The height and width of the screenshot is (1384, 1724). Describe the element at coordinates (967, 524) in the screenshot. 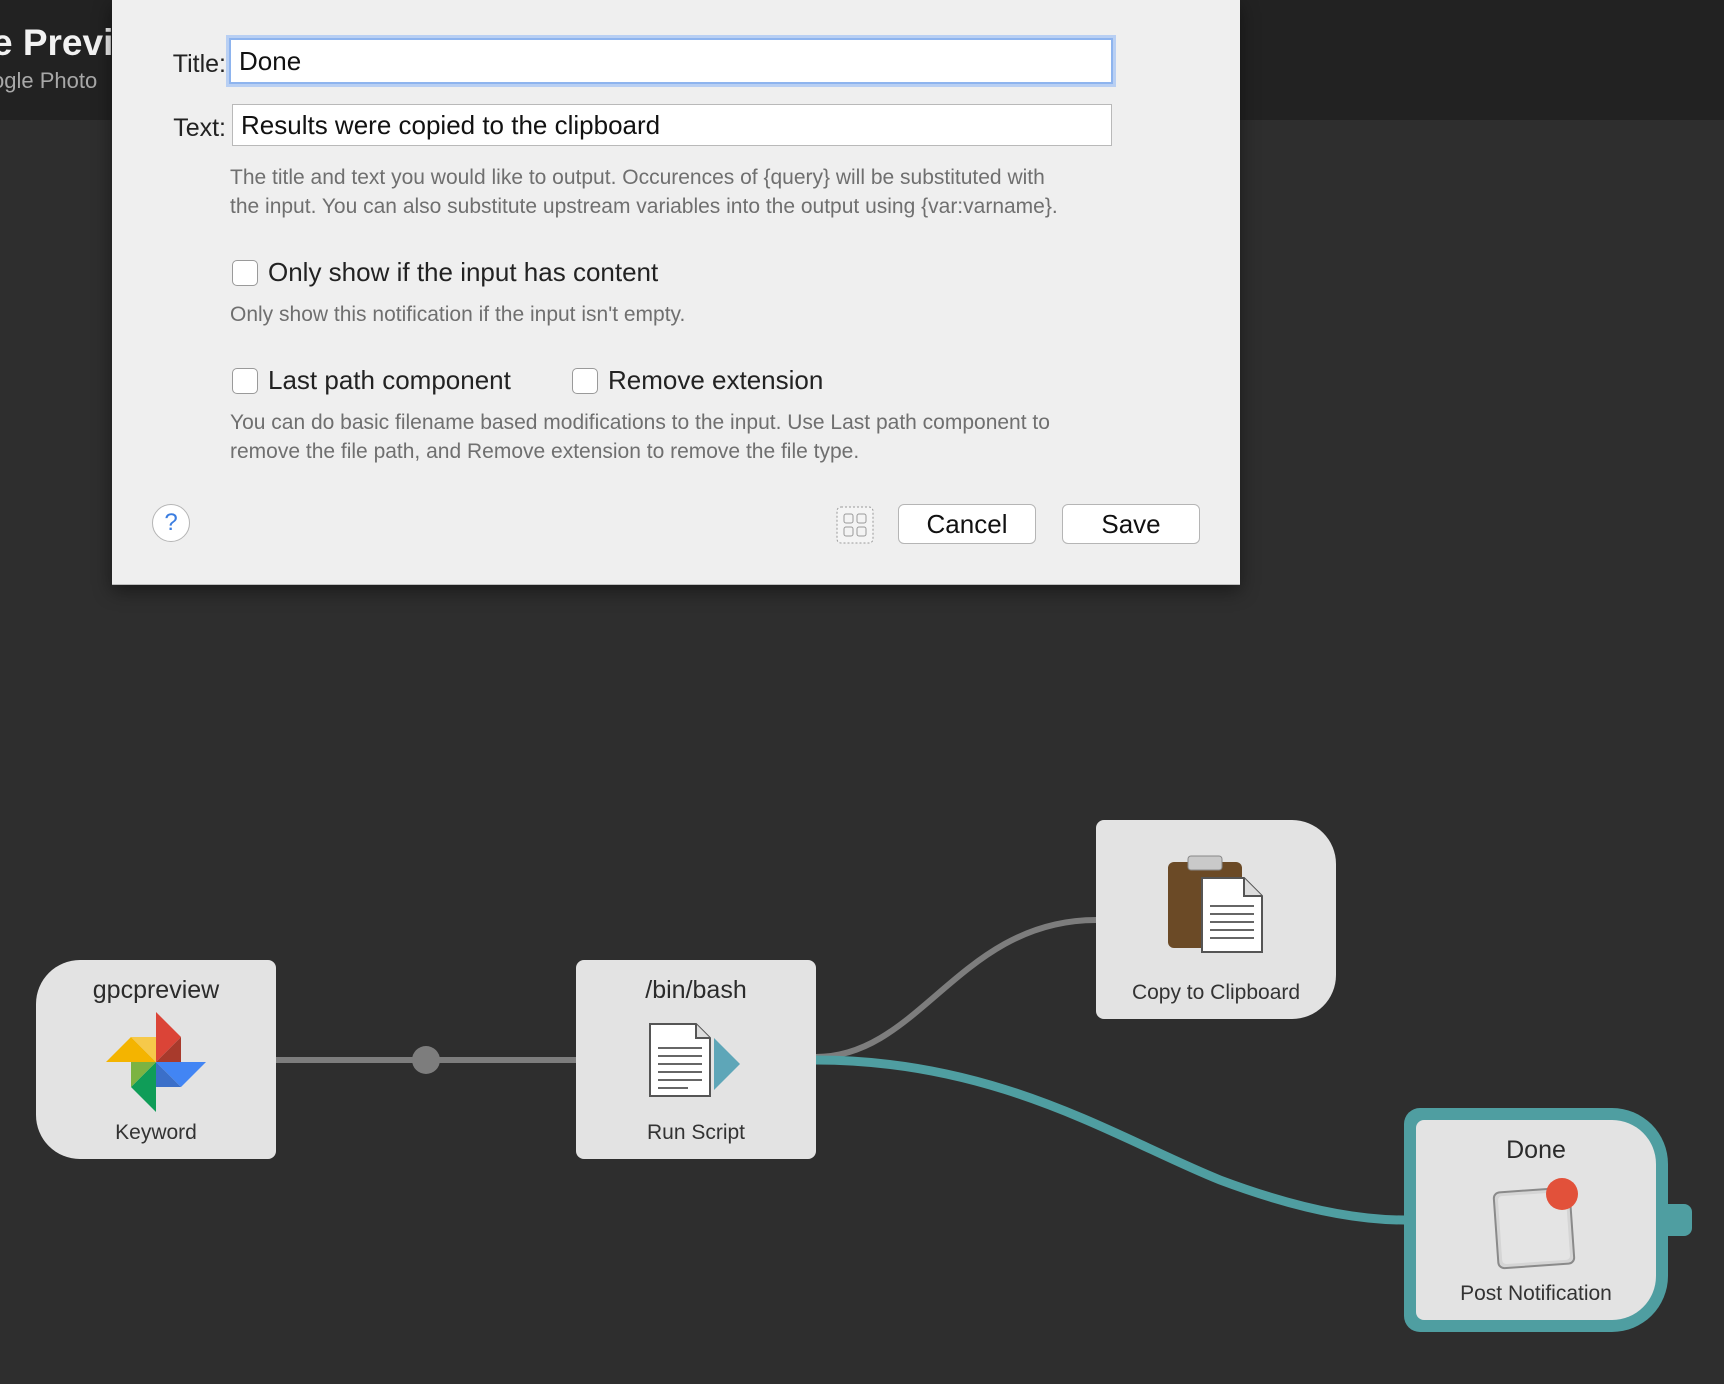

I see `cancel-button: Cancel` at that location.